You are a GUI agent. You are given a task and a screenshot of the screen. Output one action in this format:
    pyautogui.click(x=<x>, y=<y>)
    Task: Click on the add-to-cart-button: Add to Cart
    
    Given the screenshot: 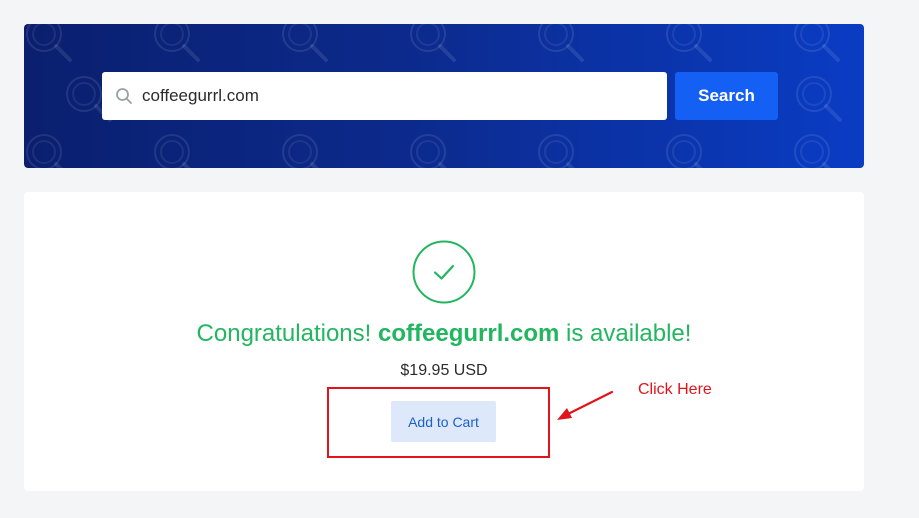 What is the action you would take?
    pyautogui.click(x=443, y=421)
    